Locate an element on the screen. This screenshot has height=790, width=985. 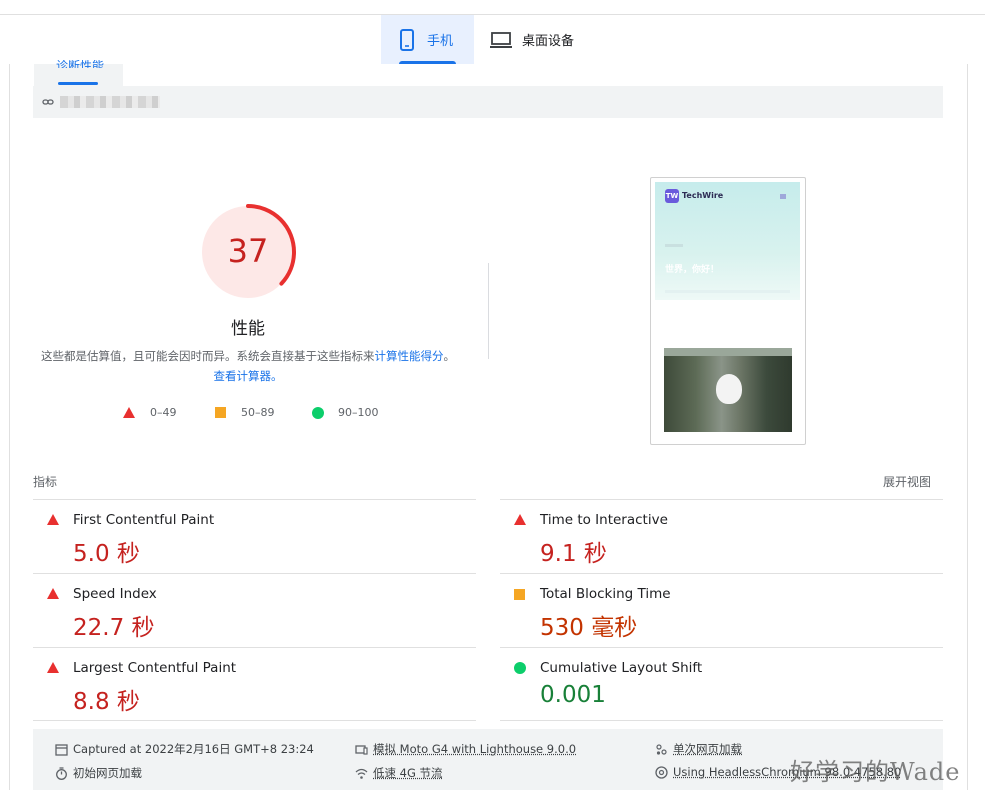
legend-pass: 90–100 is located at coordinates (345, 412).